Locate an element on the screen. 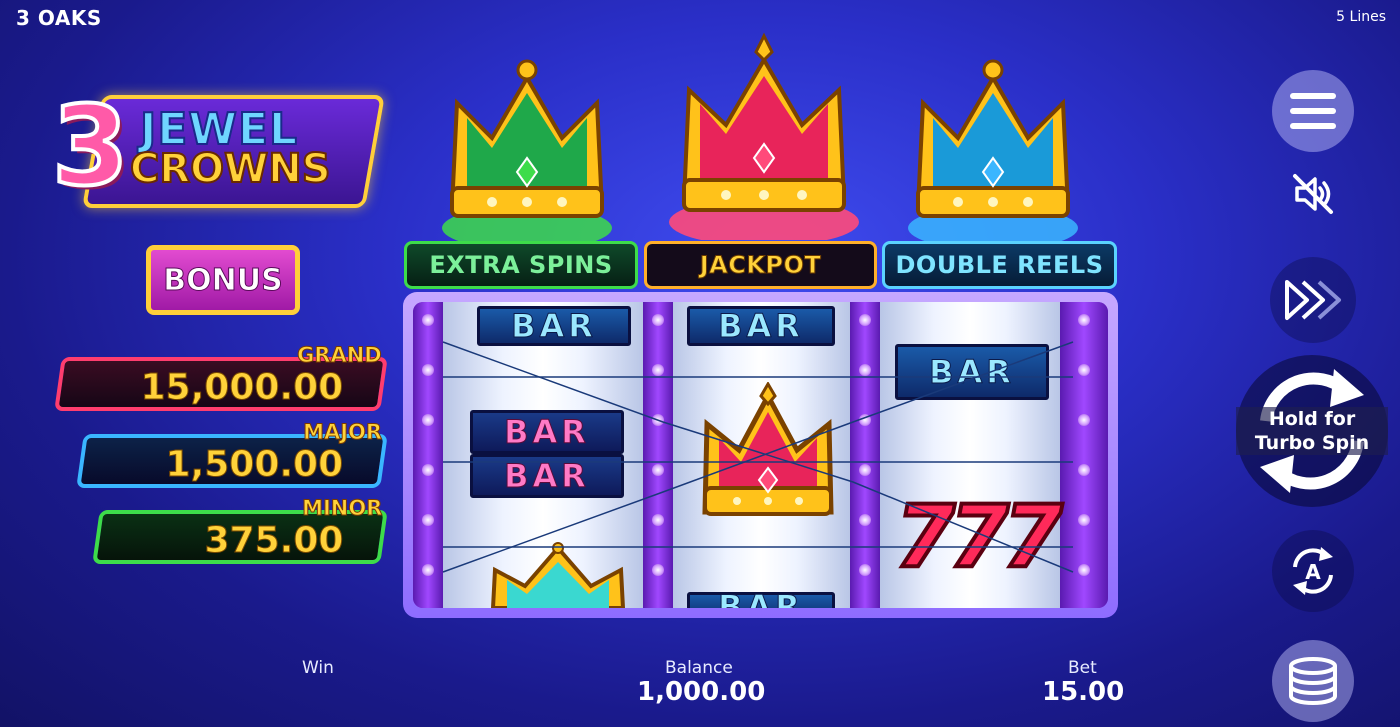 This screenshot has height=727, width=1400. autoplay-icon: A is located at coordinates (1313, 571).